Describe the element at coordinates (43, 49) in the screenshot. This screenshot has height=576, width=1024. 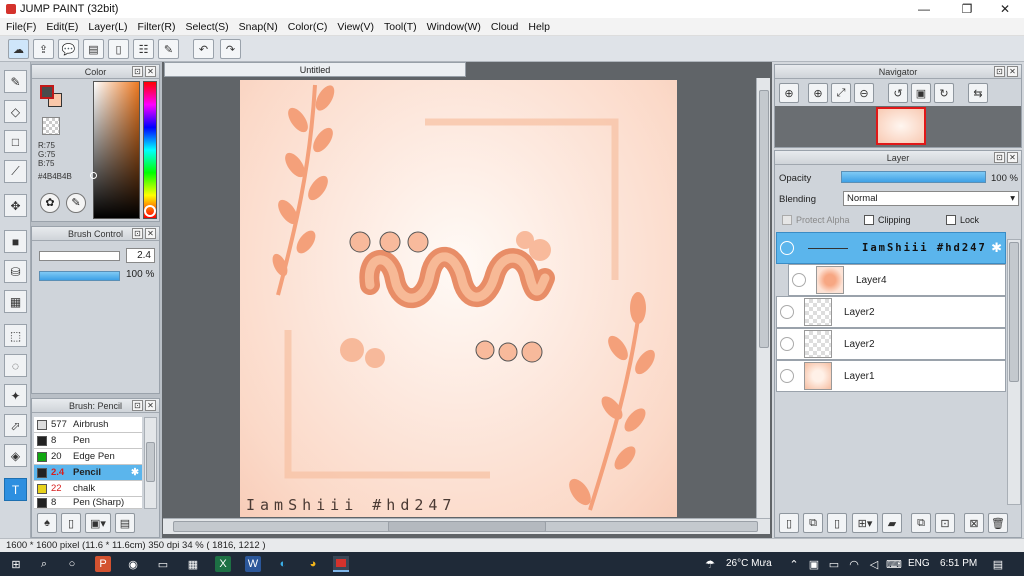
I see `share-icon: ⇪` at that location.